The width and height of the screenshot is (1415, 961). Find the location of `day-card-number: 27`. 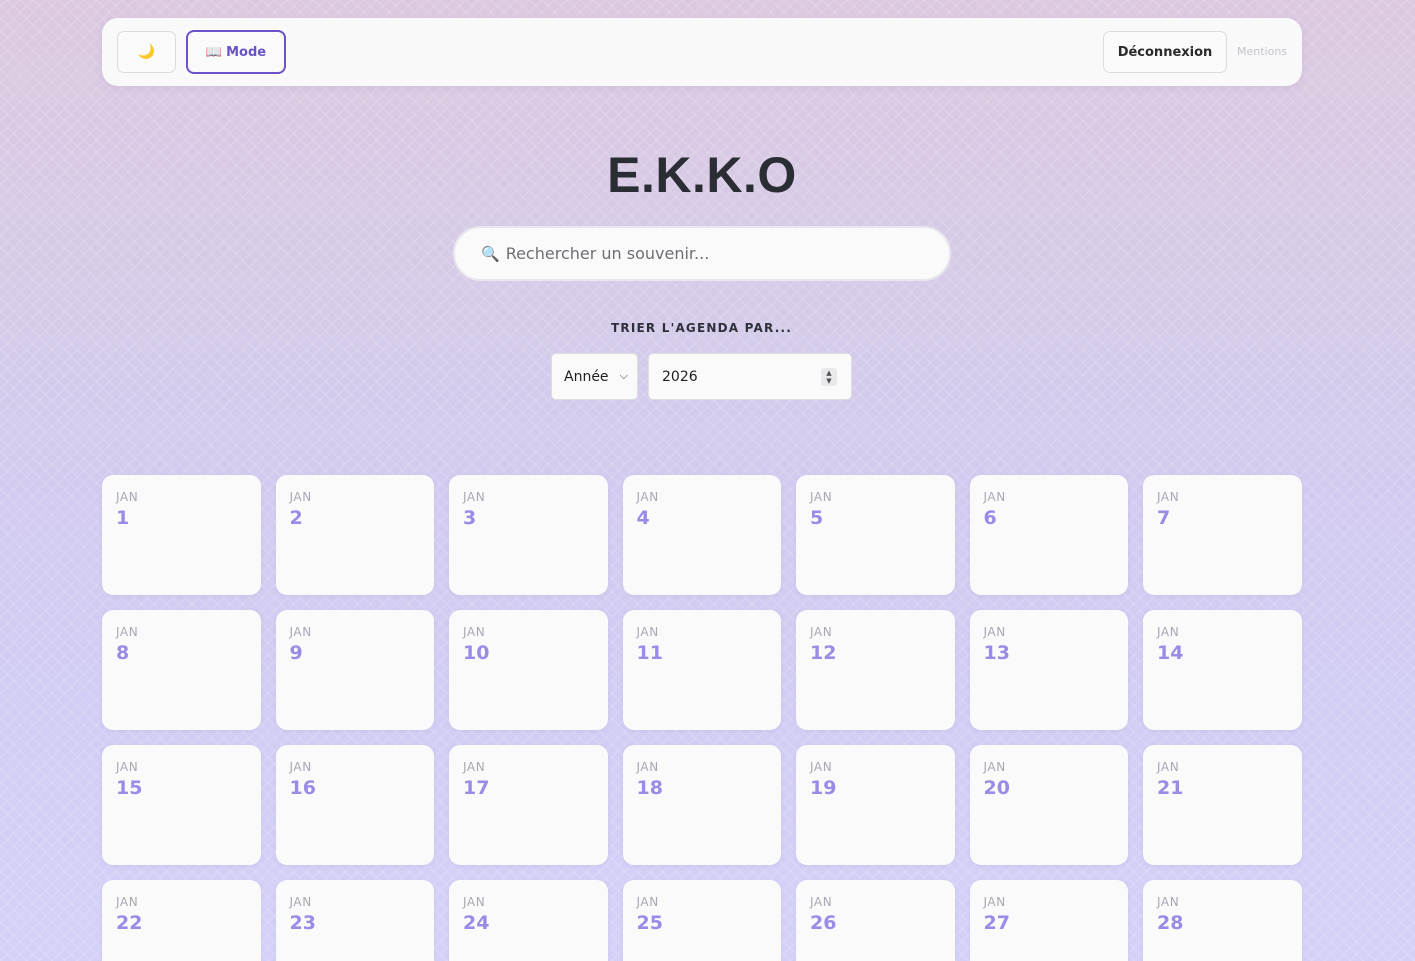

day-card-number: 27 is located at coordinates (996, 923).